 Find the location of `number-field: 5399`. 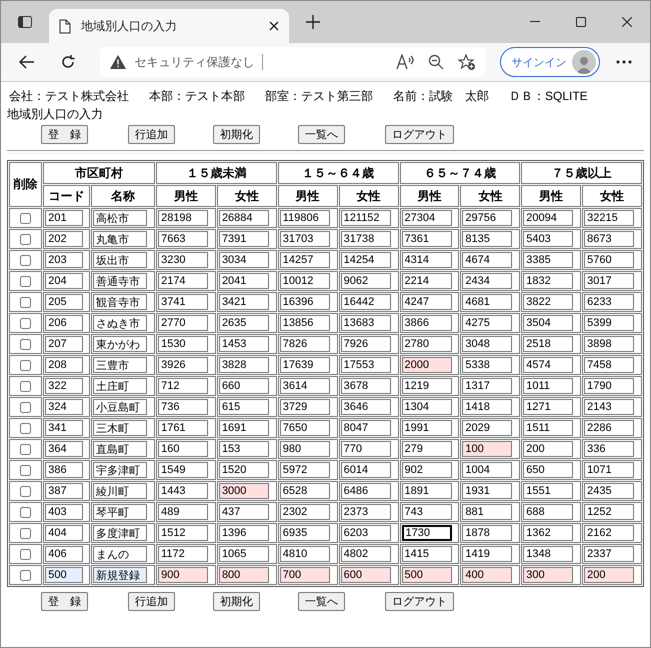

number-field: 5399 is located at coordinates (609, 323).